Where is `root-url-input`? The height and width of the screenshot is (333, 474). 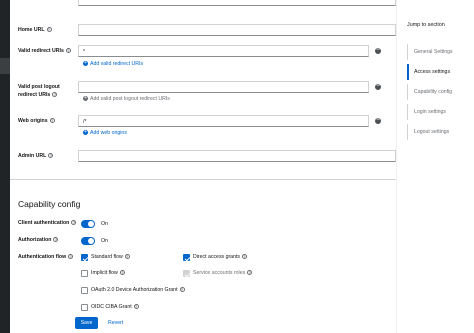
root-url-input is located at coordinates (237, 3).